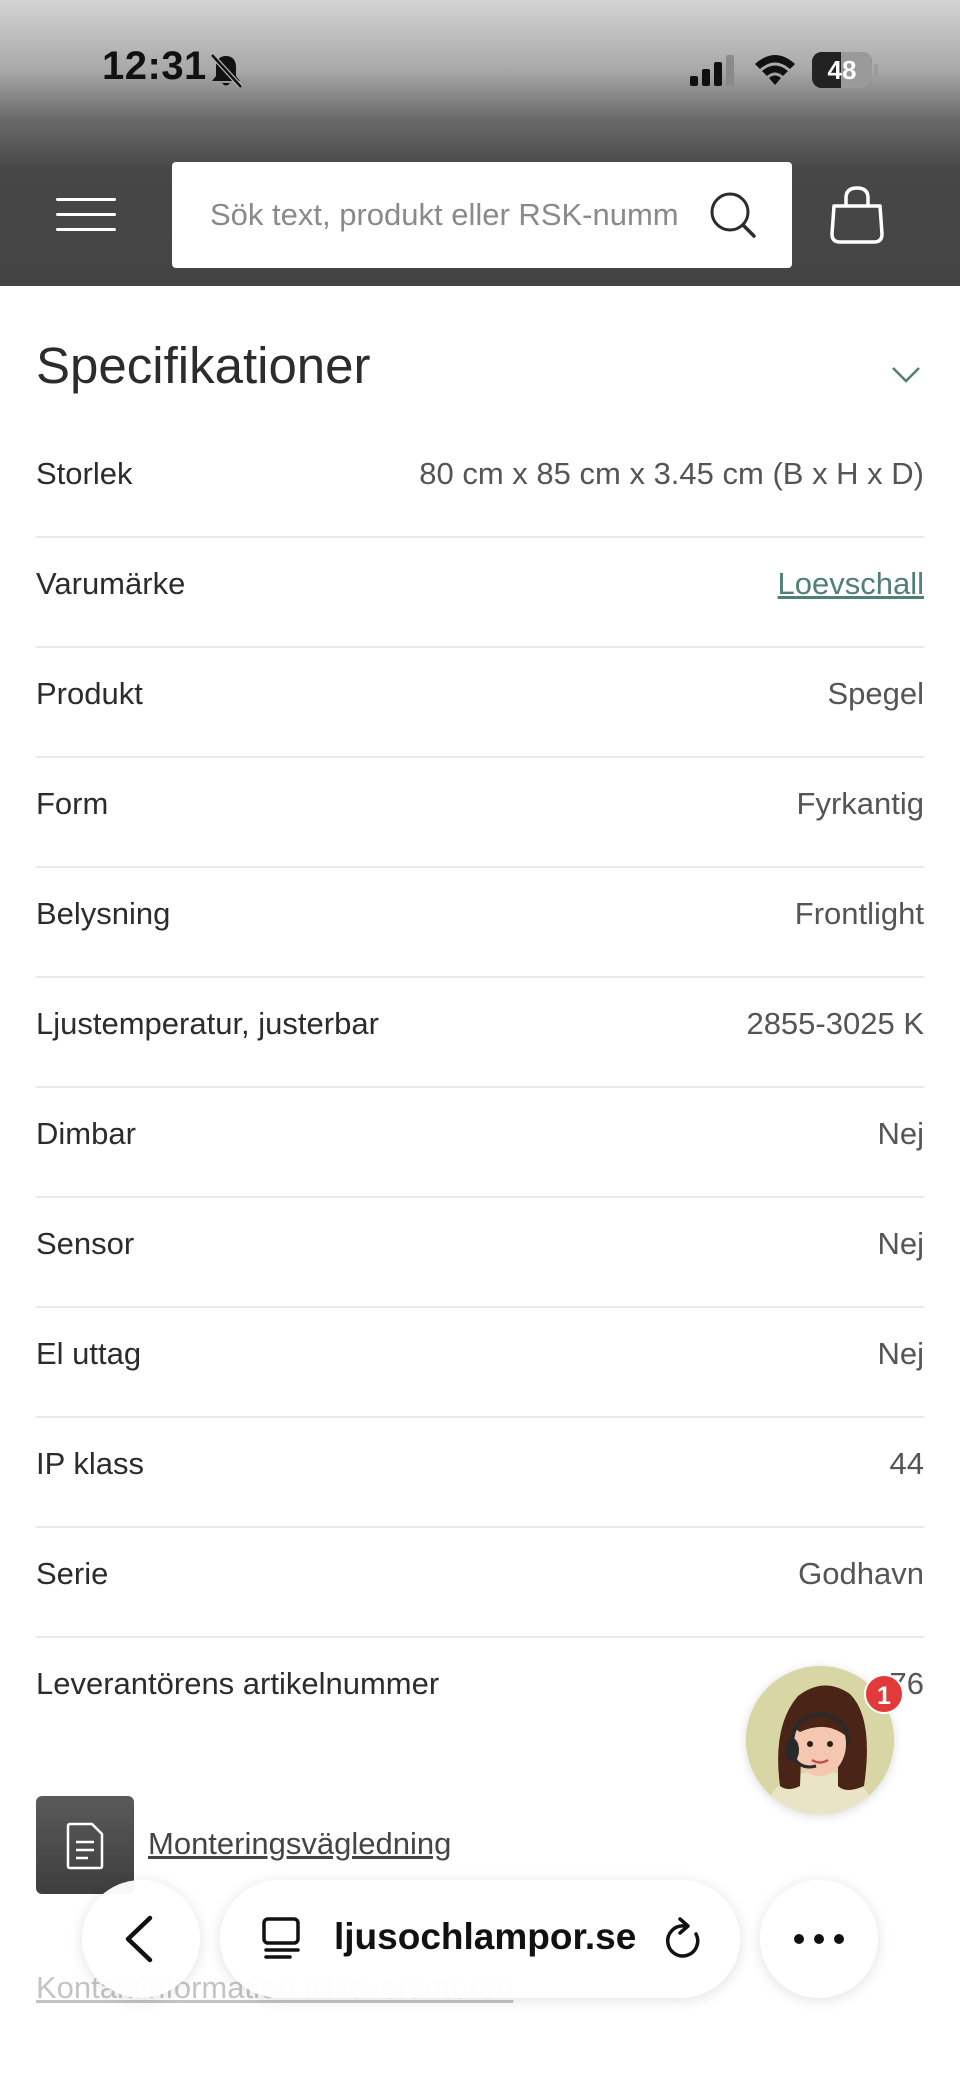 Image resolution: width=960 pixels, height=2081 pixels. Describe the element at coordinates (775, 70) in the screenshot. I see `wifi-icon` at that location.